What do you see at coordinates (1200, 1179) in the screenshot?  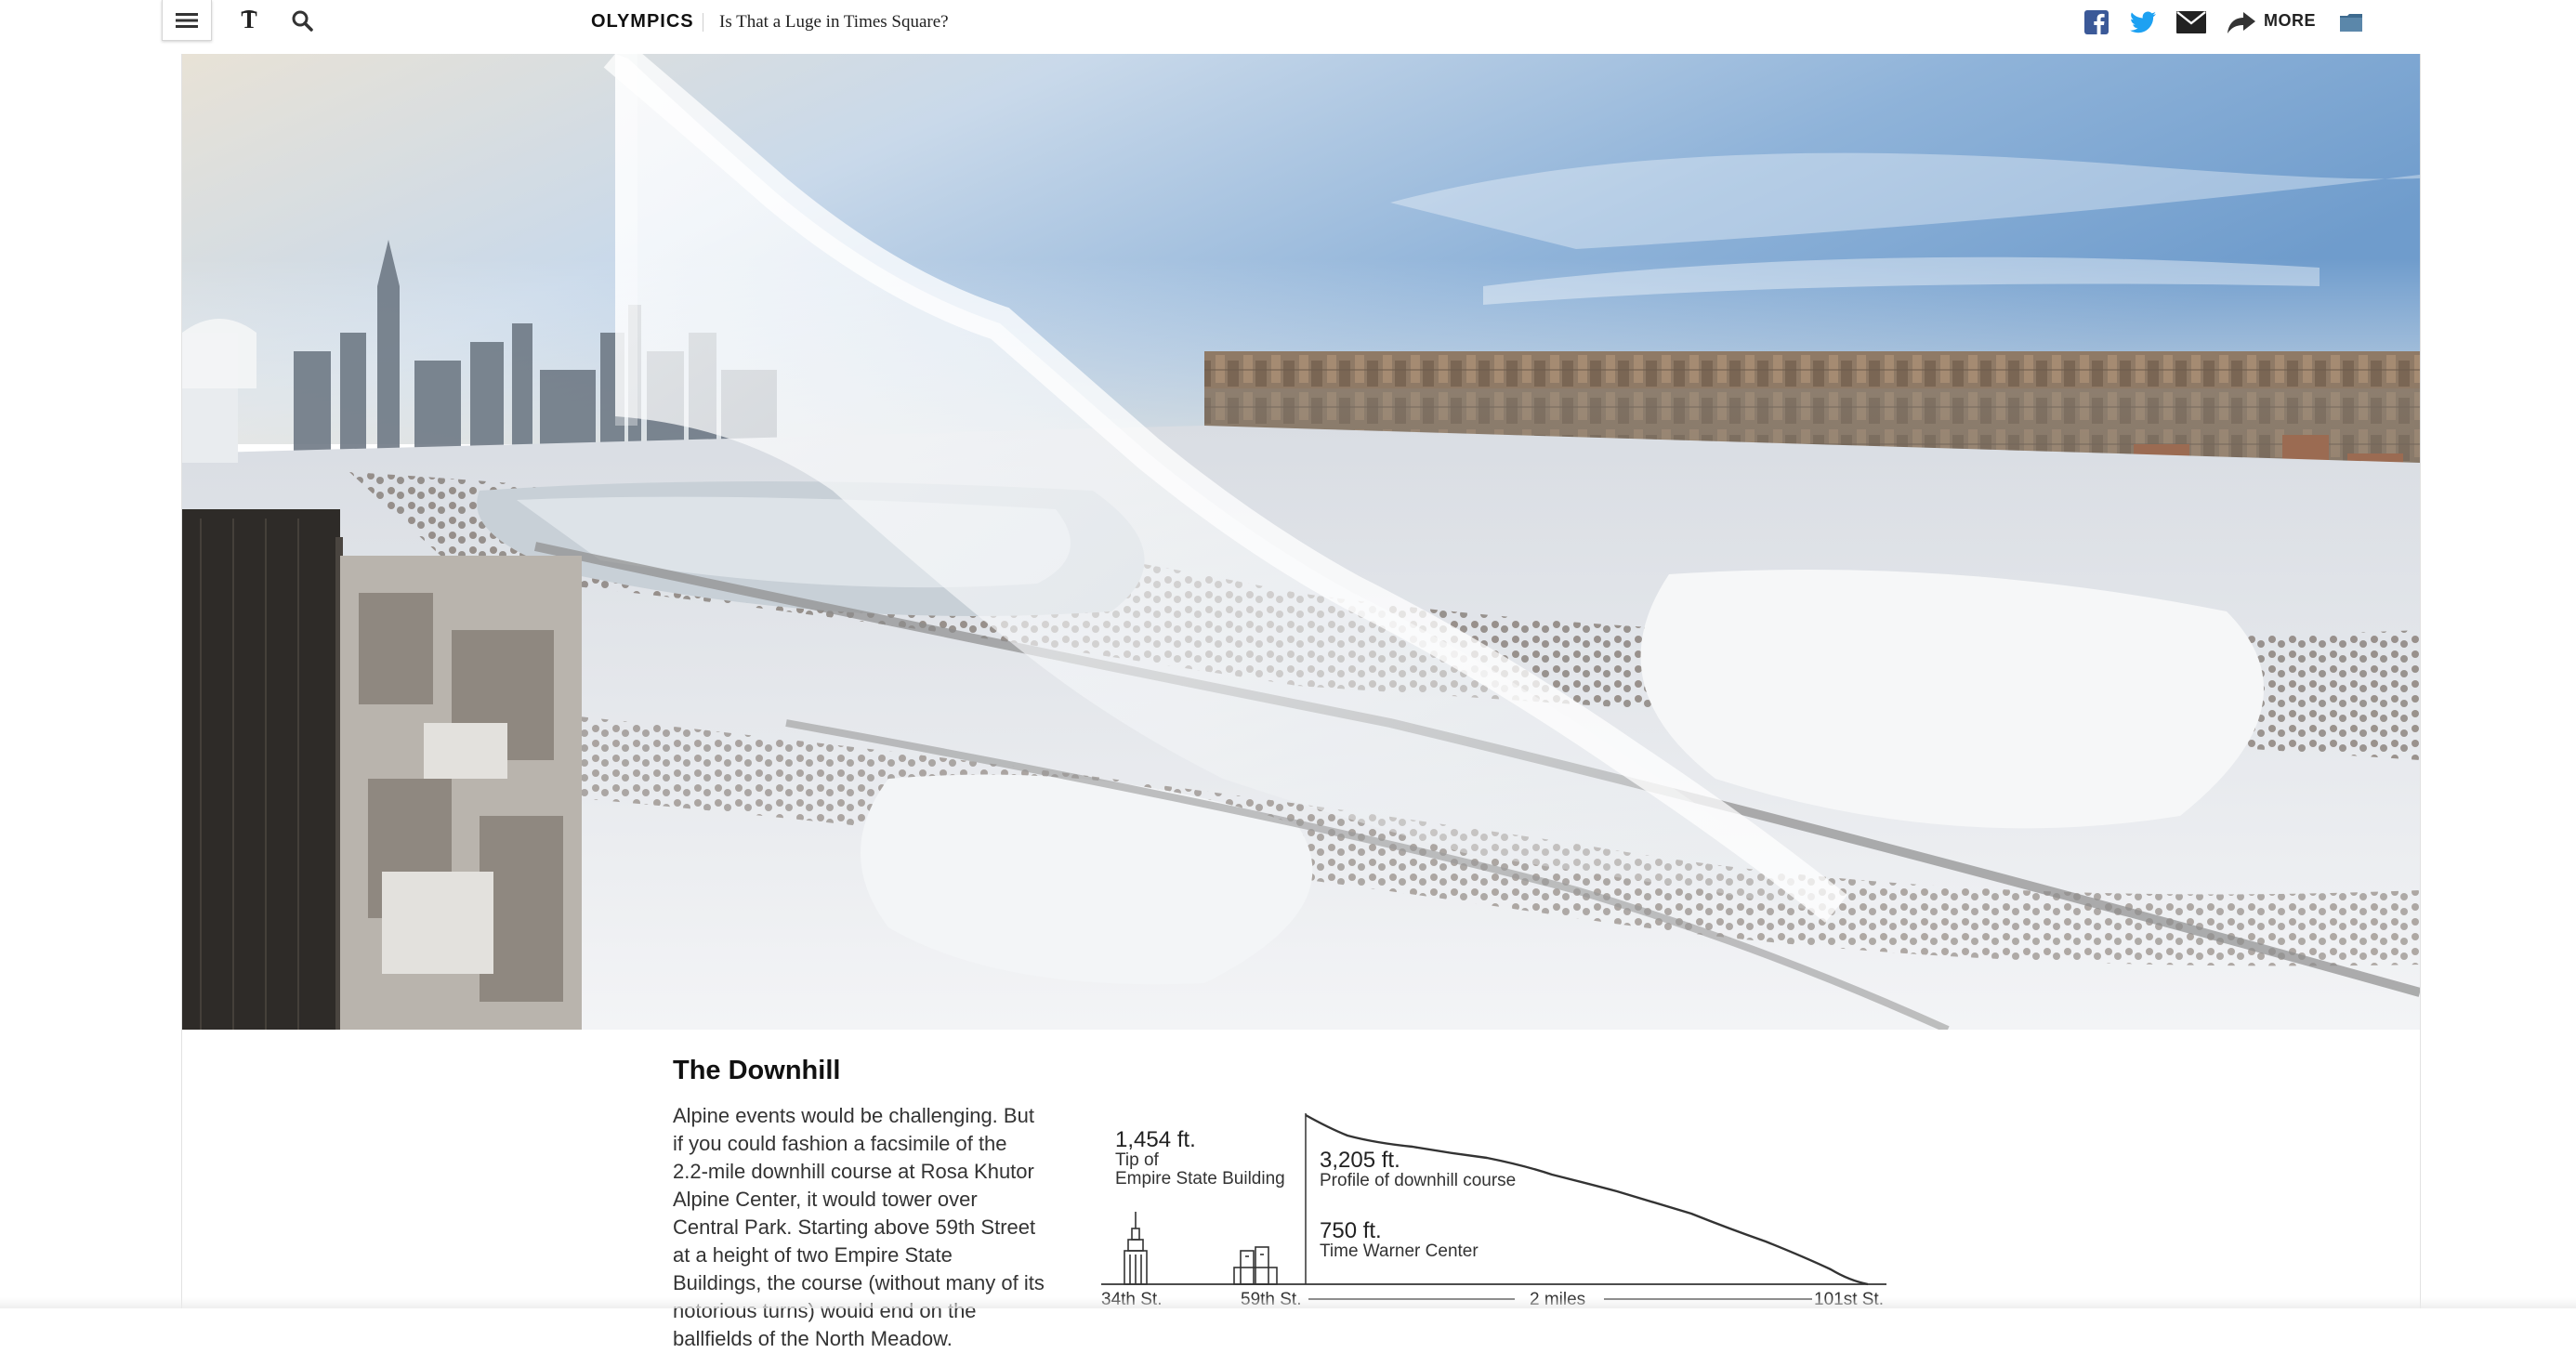 I see `empire-caption-line2: Empire State Building` at bounding box center [1200, 1179].